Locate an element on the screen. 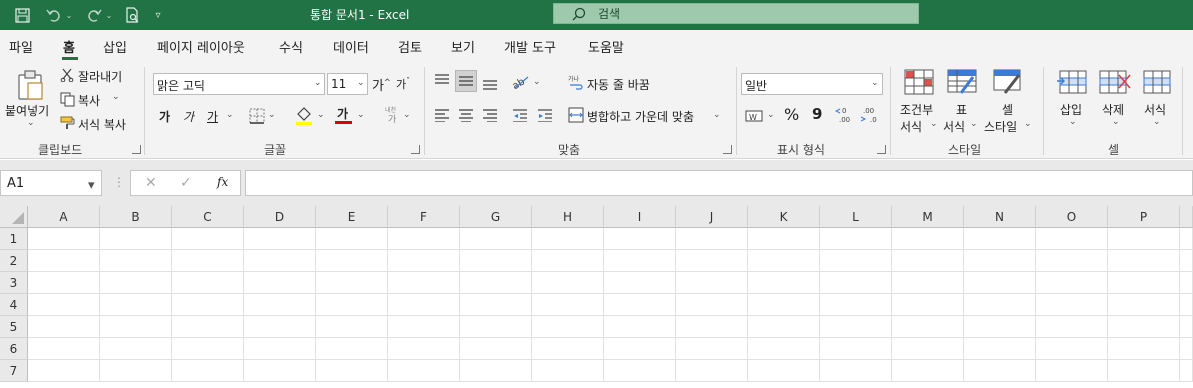 The height and width of the screenshot is (388, 1193). font-color-button: 가 is located at coordinates (342, 113).